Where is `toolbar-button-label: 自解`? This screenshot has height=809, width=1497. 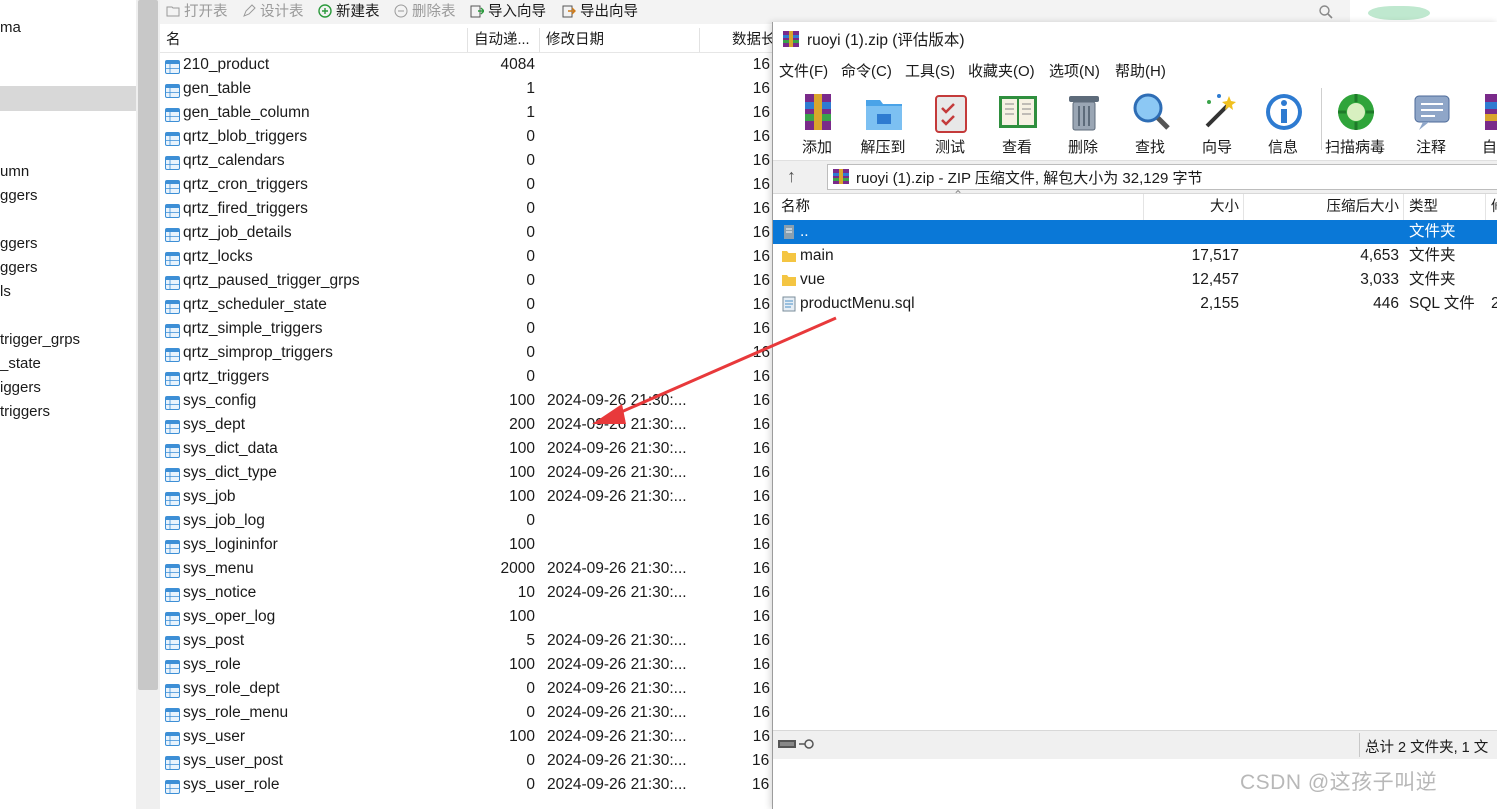 toolbar-button-label: 自解 is located at coordinates (1489, 147).